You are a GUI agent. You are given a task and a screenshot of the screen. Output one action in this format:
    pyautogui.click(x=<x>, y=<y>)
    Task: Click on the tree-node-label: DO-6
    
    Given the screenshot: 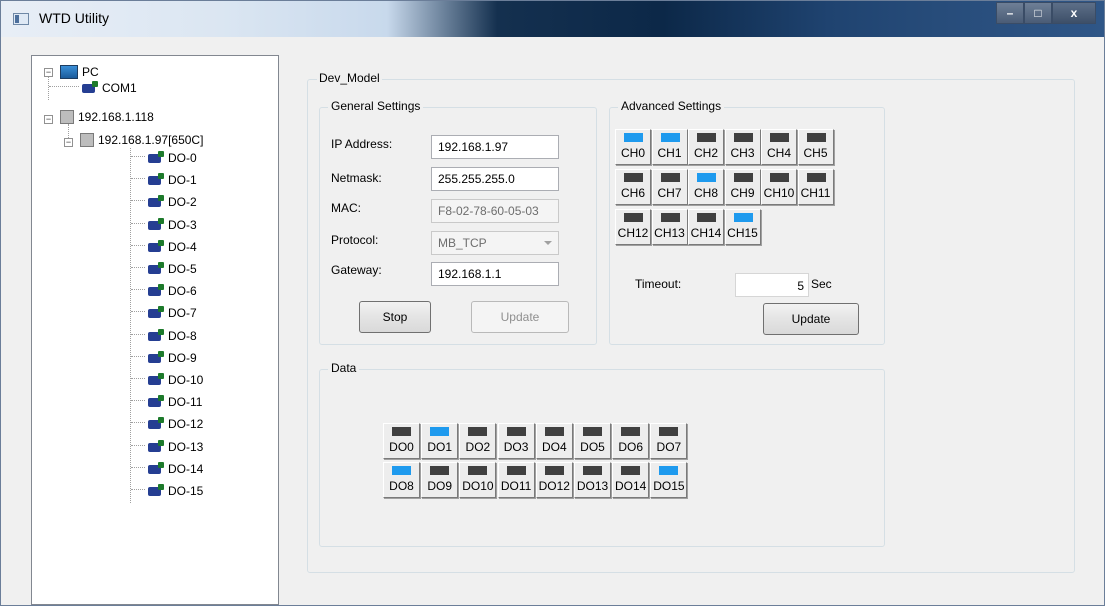 What is the action you would take?
    pyautogui.click(x=182, y=291)
    